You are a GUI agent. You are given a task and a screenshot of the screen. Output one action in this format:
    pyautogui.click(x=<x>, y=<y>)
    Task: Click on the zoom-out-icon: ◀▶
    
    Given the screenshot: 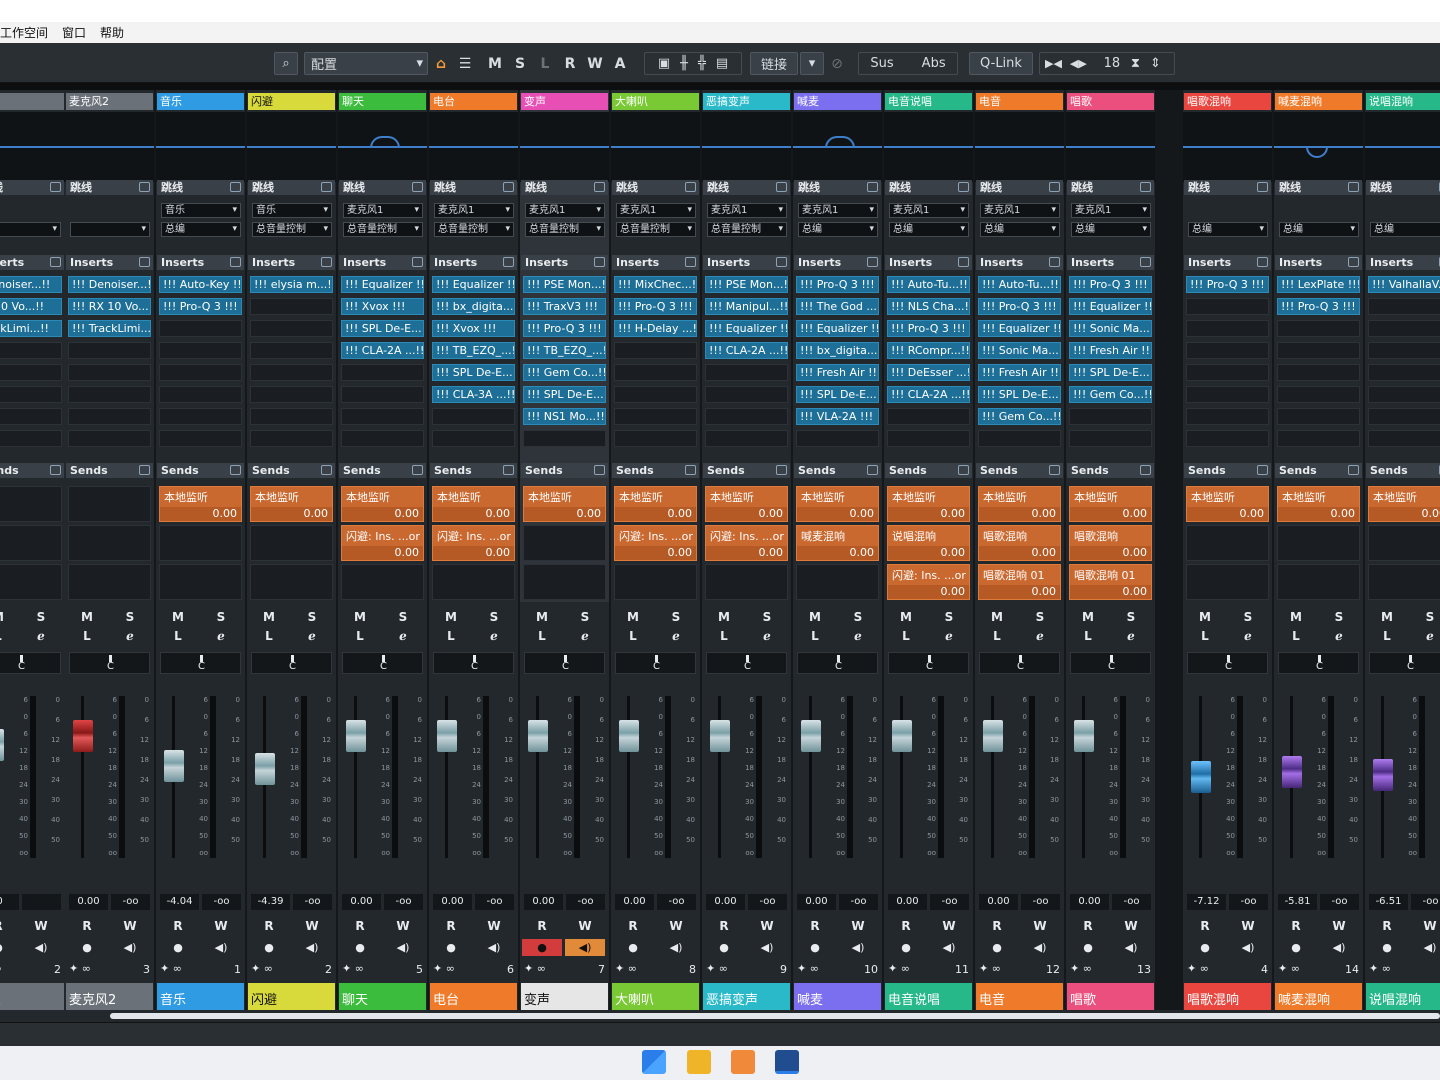 What is the action you would take?
    pyautogui.click(x=1078, y=63)
    